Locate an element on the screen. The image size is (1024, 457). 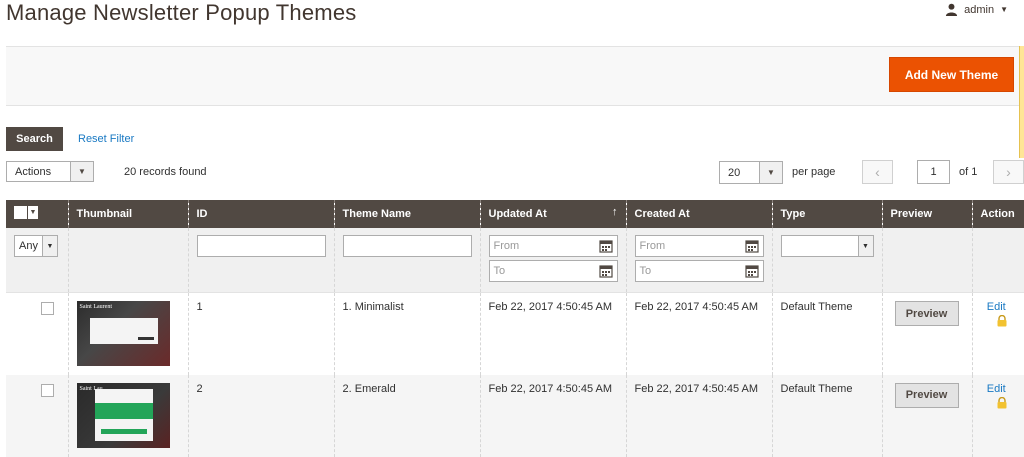
column-updated-at: Updated At ↑ is located at coordinates (552, 214).